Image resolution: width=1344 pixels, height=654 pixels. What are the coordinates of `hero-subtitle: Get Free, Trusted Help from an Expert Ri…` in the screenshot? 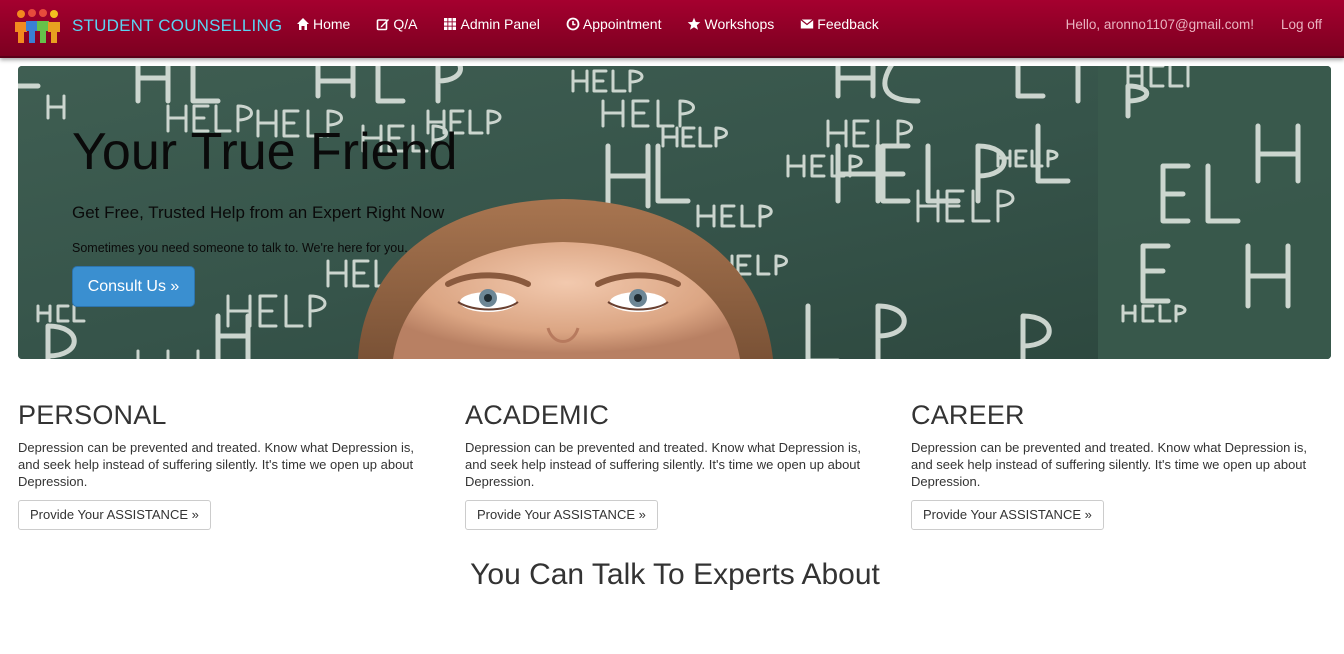 It's located at (258, 212).